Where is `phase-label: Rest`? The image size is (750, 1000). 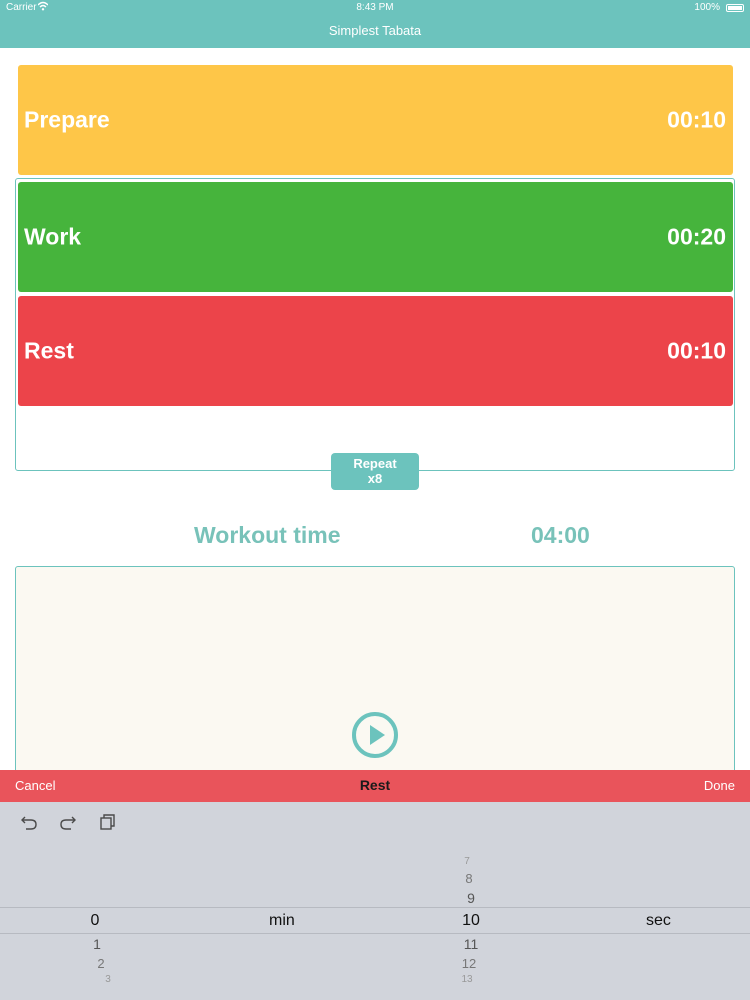
phase-label: Rest is located at coordinates (49, 350).